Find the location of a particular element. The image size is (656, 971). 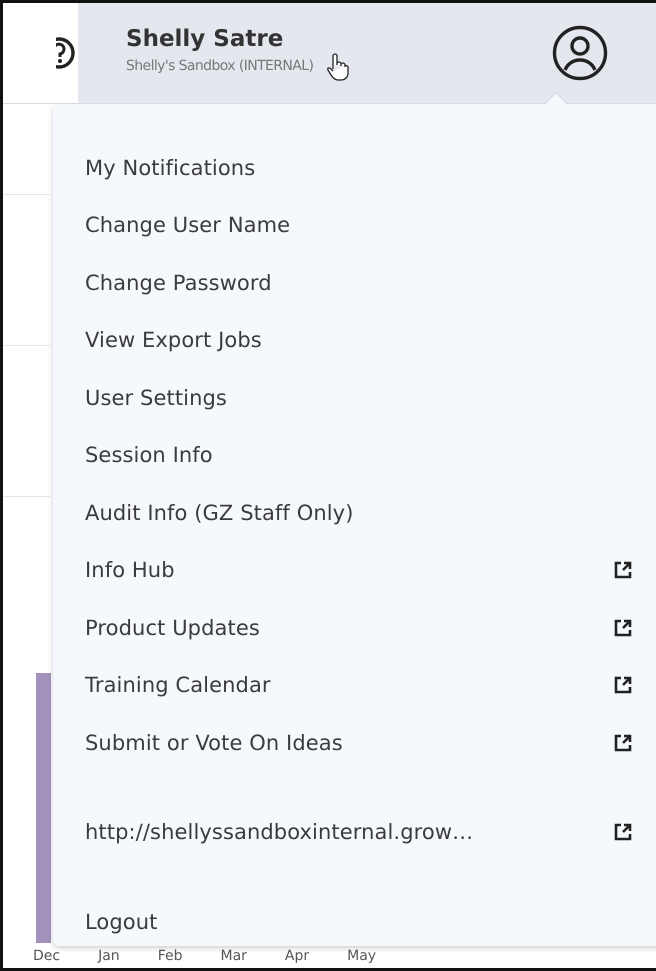

menu-item: My Notifications is located at coordinates (359, 167).